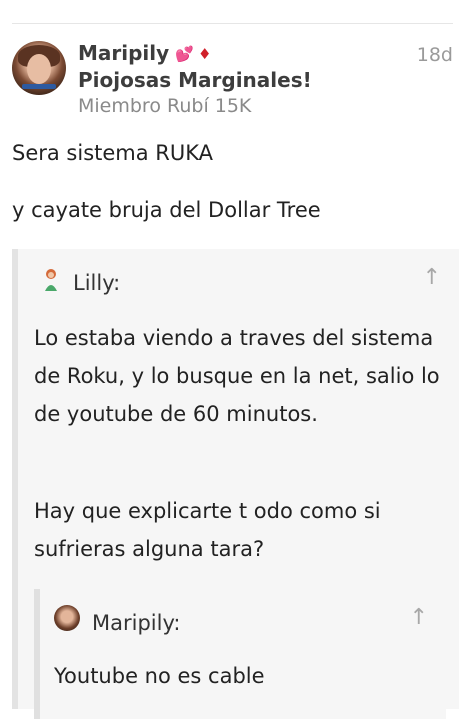  I want to click on top-divider, so click(232, 23).